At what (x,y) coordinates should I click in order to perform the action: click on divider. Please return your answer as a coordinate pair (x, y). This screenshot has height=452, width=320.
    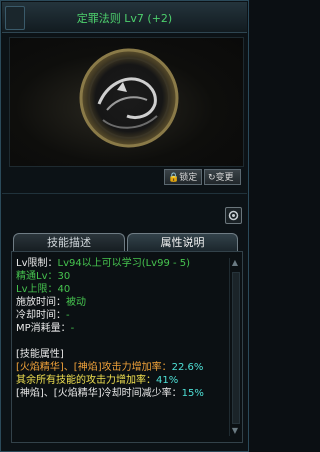
    Looking at the image, I should click on (124, 193).